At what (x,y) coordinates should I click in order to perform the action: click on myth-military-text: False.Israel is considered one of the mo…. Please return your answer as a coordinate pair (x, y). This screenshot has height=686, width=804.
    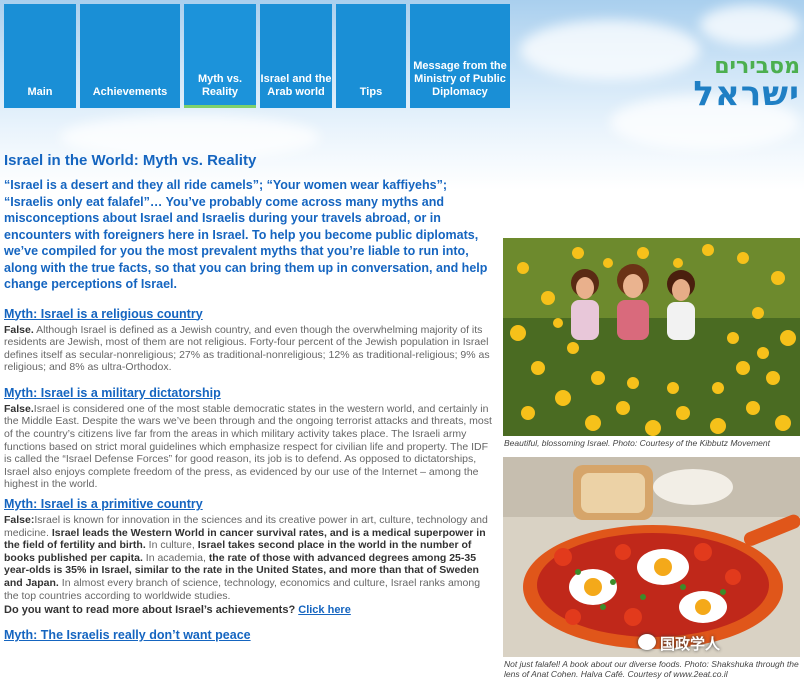
    Looking at the image, I should click on (248, 446).